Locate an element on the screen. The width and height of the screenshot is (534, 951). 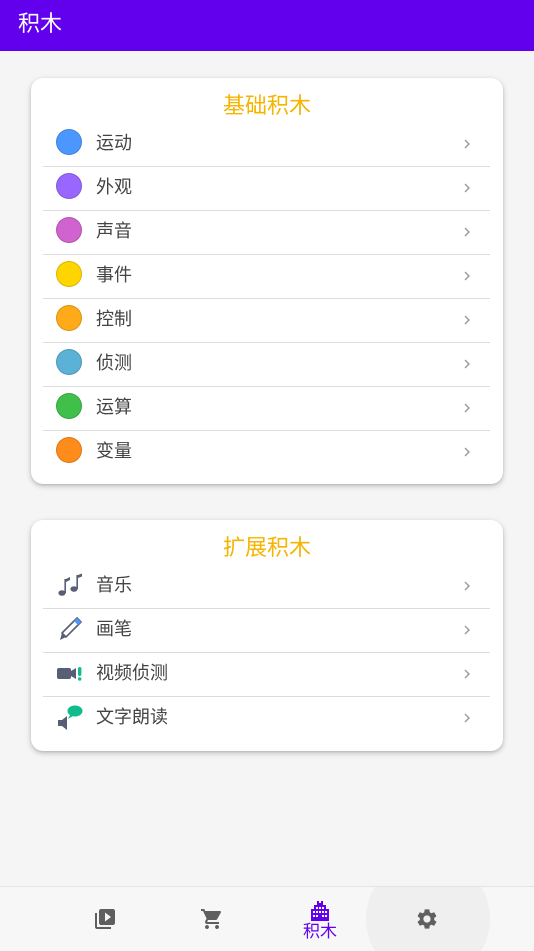
video-sensing-icon is located at coordinates (69, 674).